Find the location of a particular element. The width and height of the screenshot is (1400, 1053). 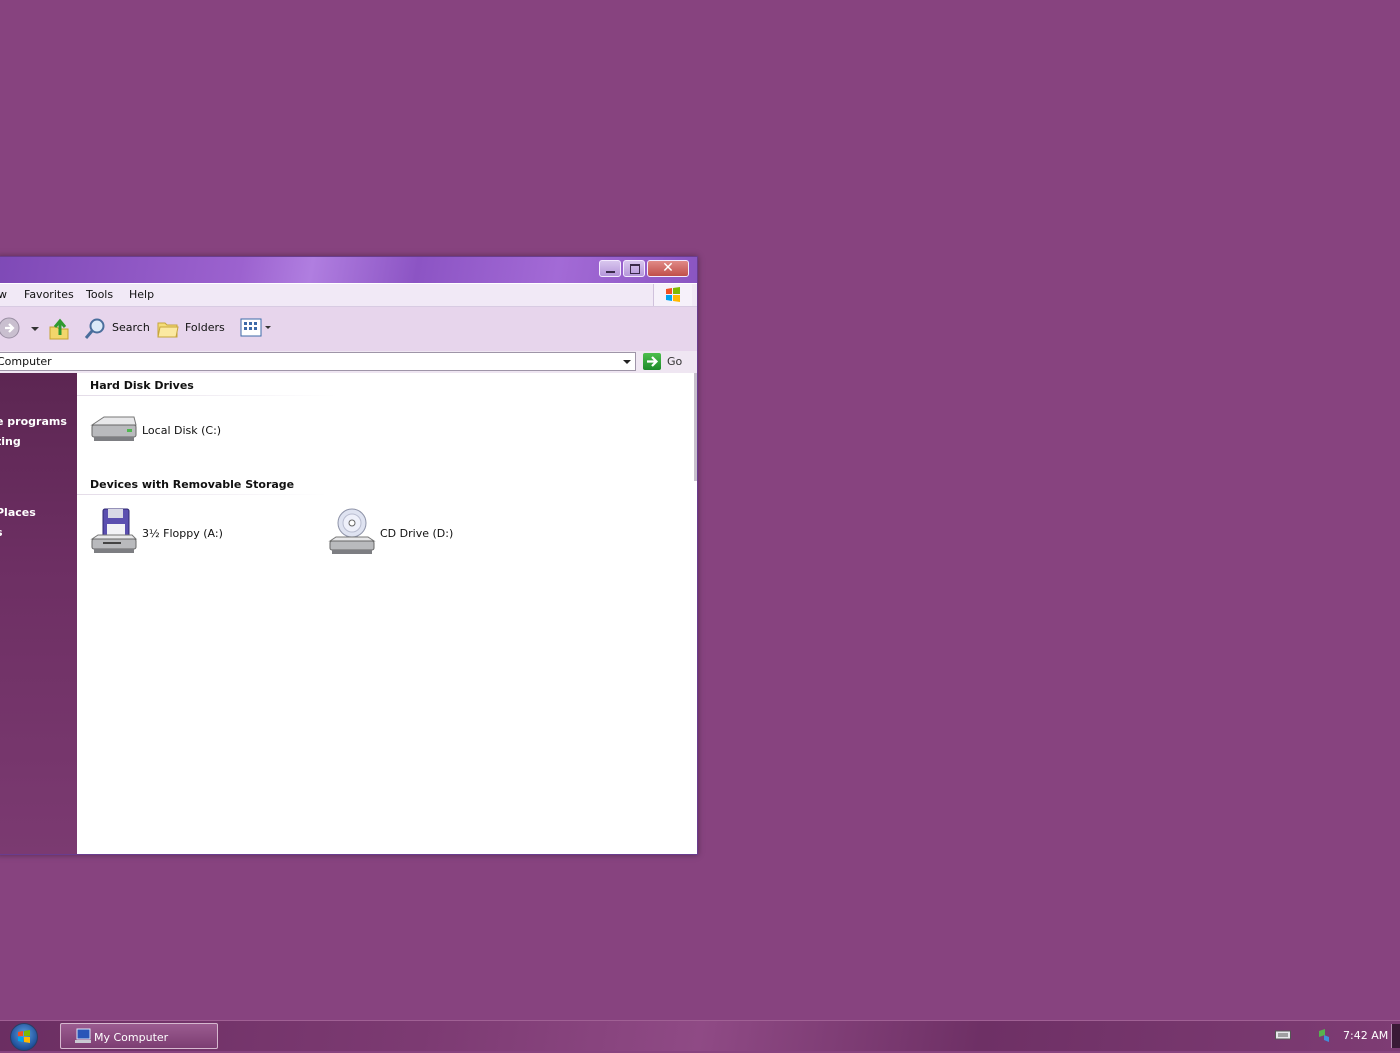

menu-favorites: Favorites is located at coordinates (49, 294).